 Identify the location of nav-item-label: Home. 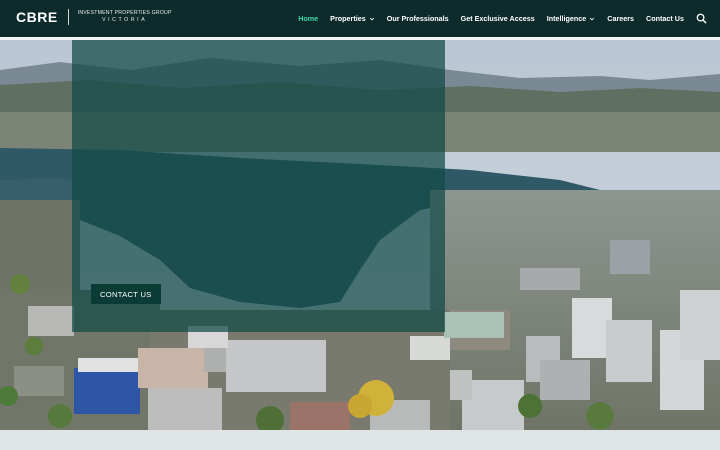
(308, 18).